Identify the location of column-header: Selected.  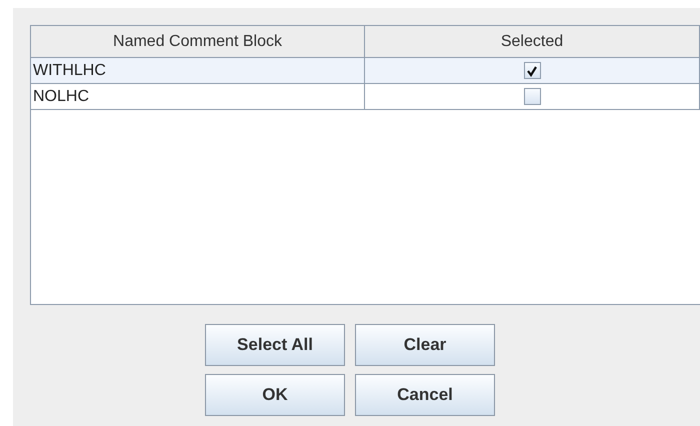
(532, 42).